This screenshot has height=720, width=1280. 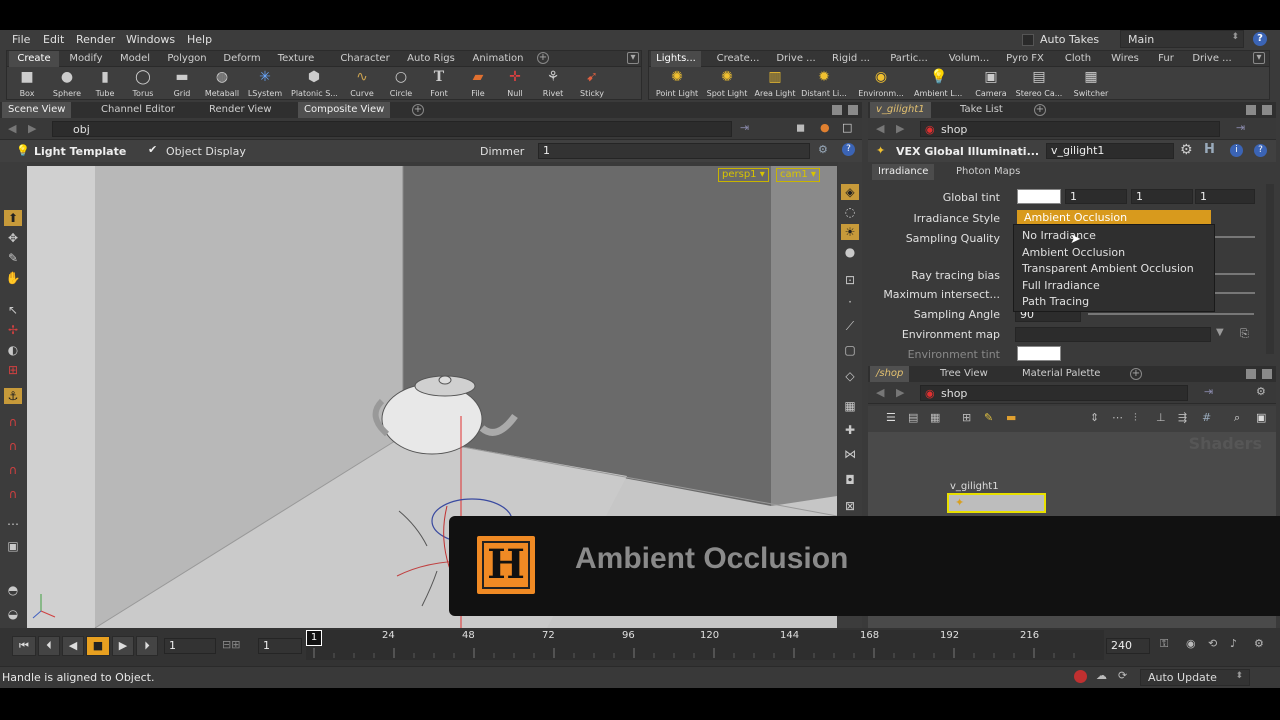 I want to click on shelf-tab-modify: Modify, so click(x=86, y=59).